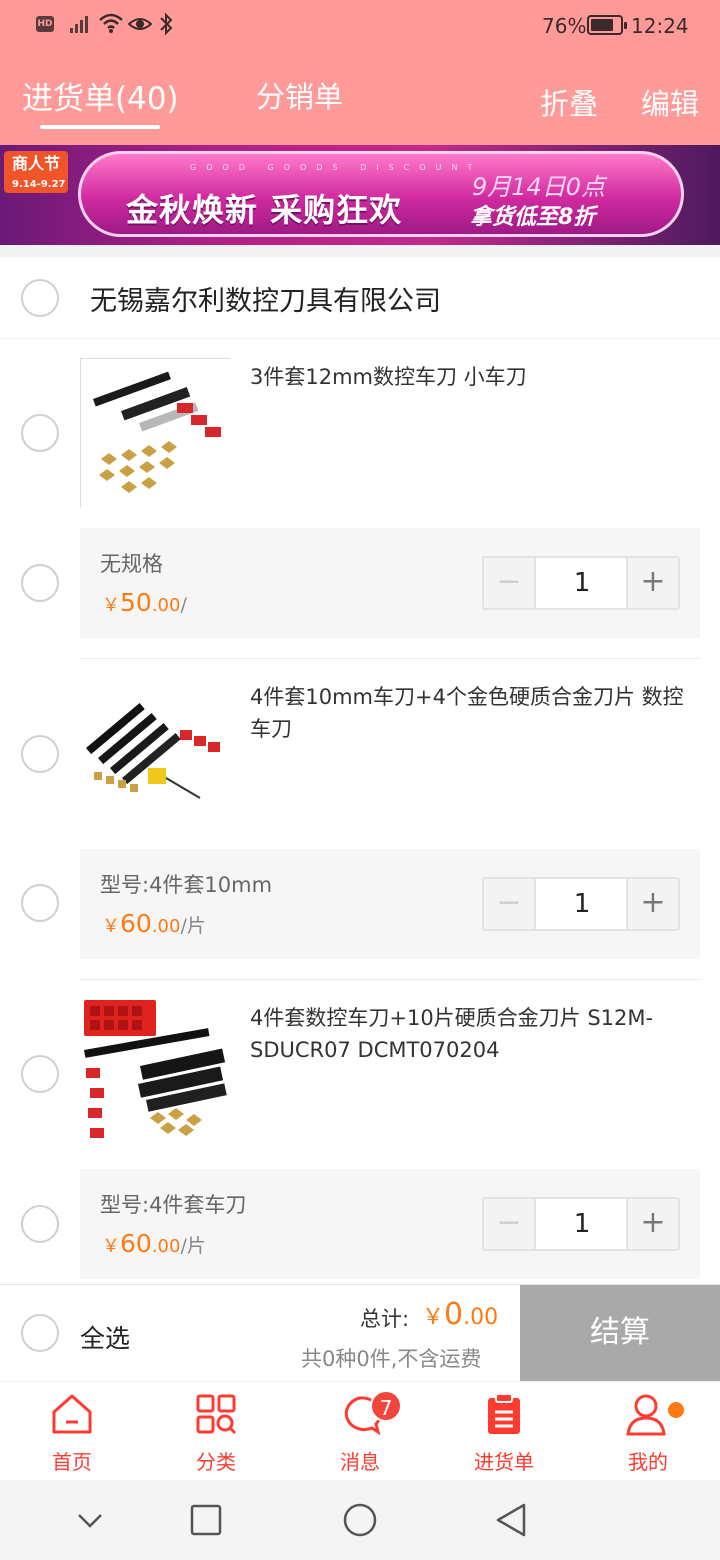 This screenshot has width=720, height=1560. What do you see at coordinates (390, 904) in the screenshot?
I see `sku-row: 型号:4件套10mm ￥60.00/片 − 1 +` at bounding box center [390, 904].